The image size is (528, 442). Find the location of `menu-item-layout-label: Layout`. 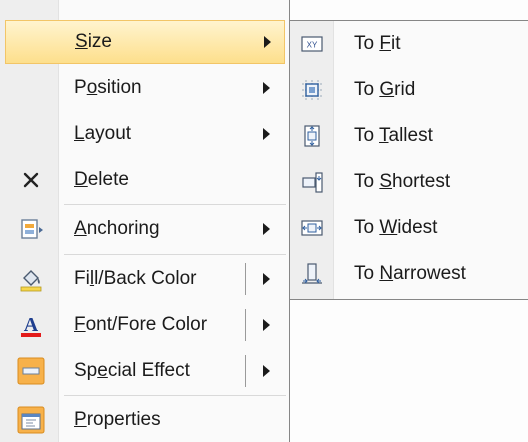

menu-item-layout-label: Layout is located at coordinates (103, 133).